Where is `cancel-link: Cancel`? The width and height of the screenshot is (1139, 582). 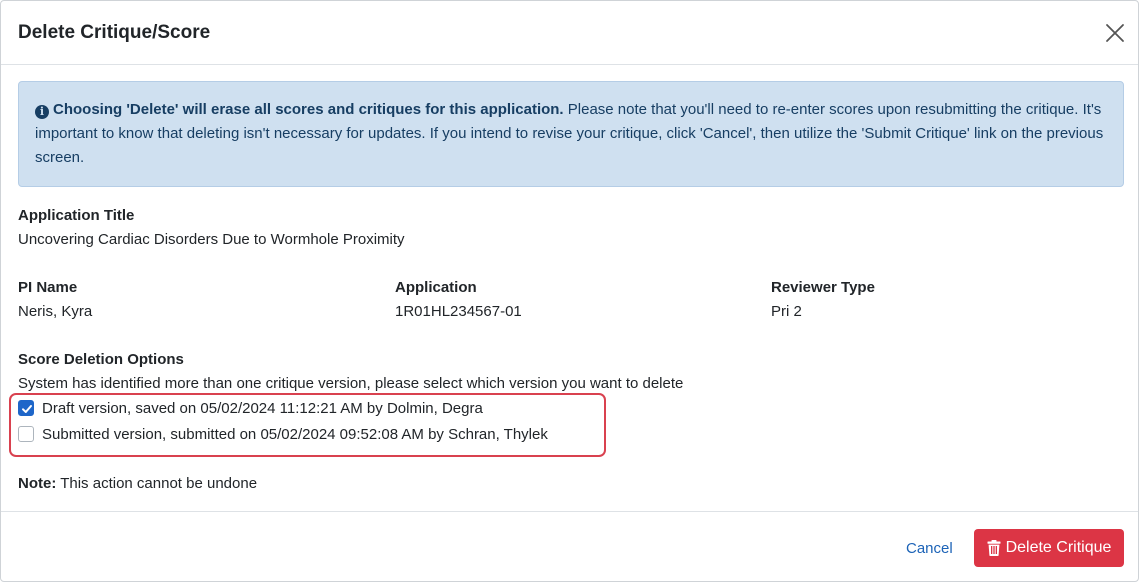 cancel-link: Cancel is located at coordinates (929, 548).